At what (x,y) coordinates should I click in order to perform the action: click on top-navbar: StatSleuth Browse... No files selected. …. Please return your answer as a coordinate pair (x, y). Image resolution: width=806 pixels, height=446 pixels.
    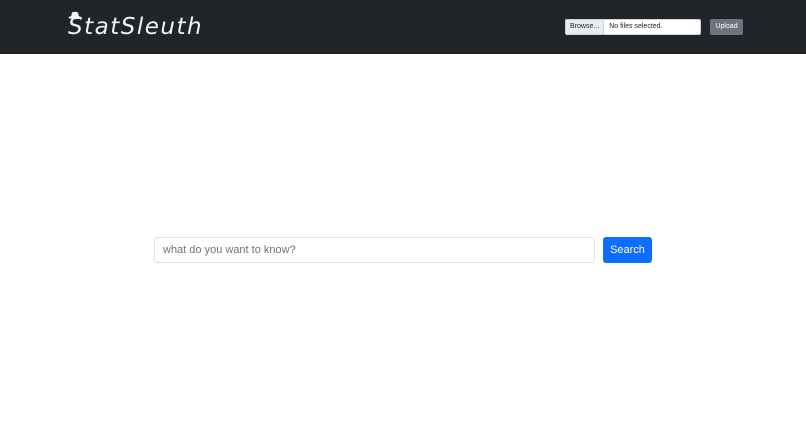
    Looking at the image, I should click on (403, 27).